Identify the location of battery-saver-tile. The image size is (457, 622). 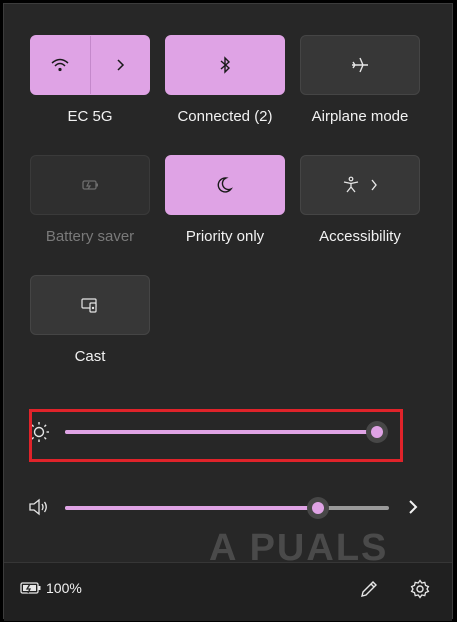
(90, 185).